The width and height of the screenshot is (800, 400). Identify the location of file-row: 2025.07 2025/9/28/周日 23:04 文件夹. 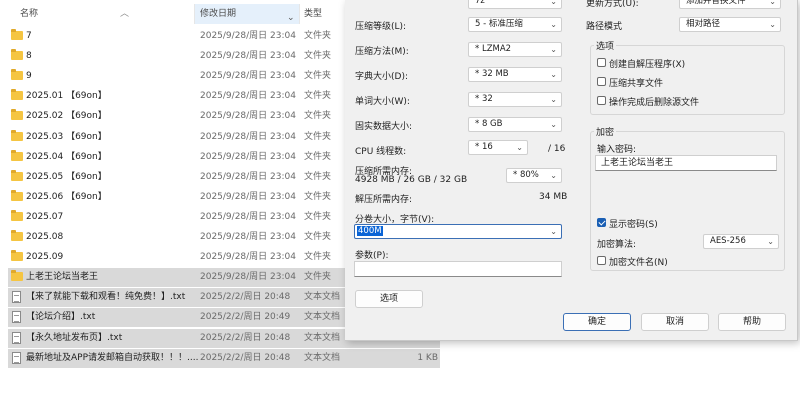
(176, 217).